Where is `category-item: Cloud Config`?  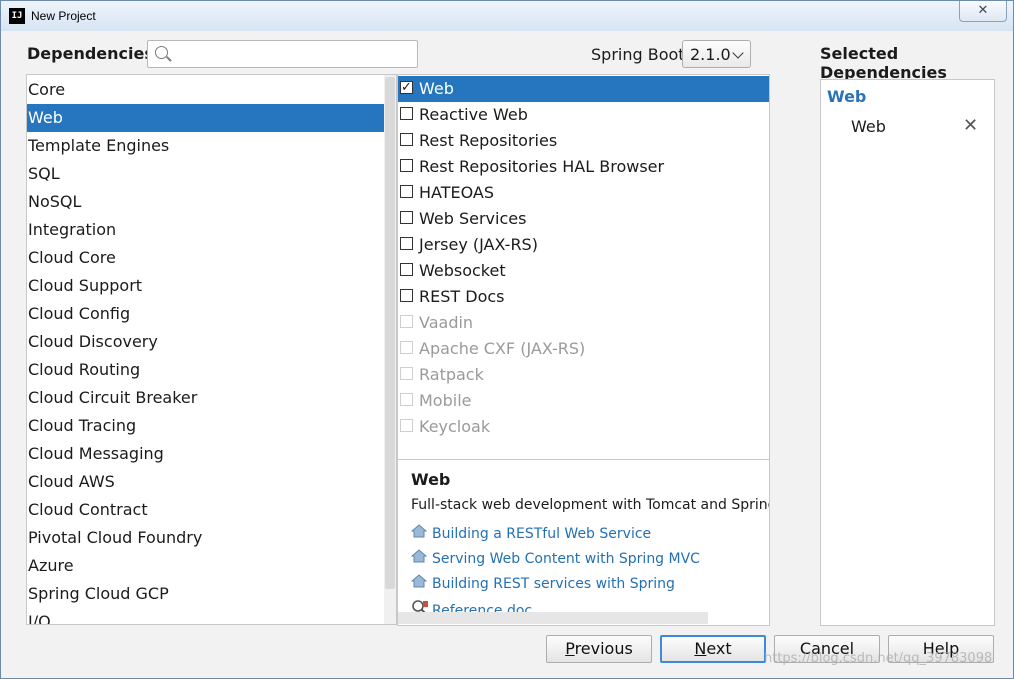 category-item: Cloud Config is located at coordinates (205, 314).